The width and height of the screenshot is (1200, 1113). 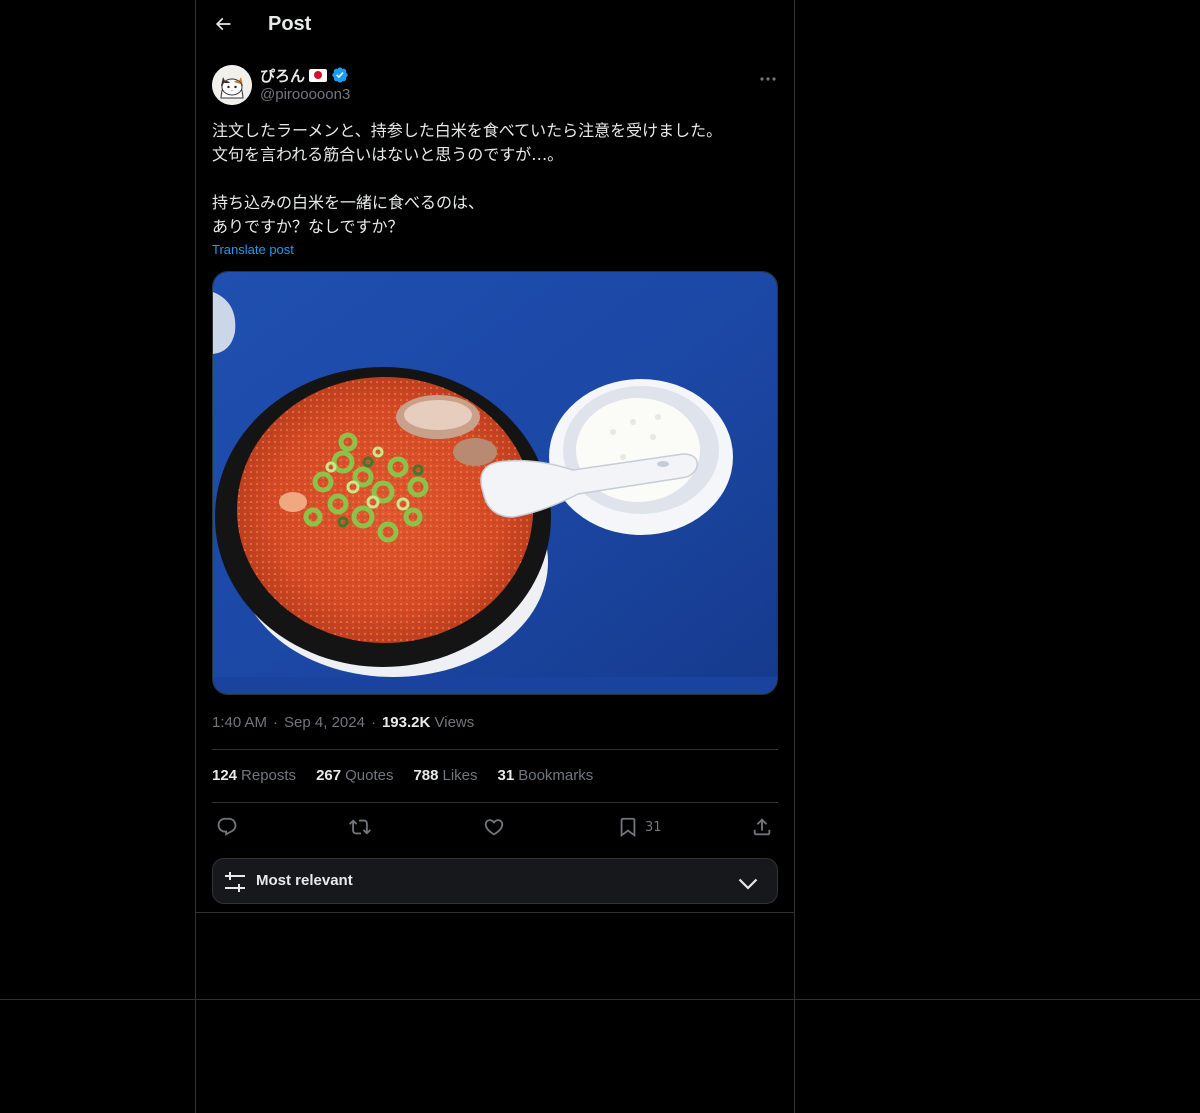 What do you see at coordinates (232, 85) in the screenshot?
I see `avatar` at bounding box center [232, 85].